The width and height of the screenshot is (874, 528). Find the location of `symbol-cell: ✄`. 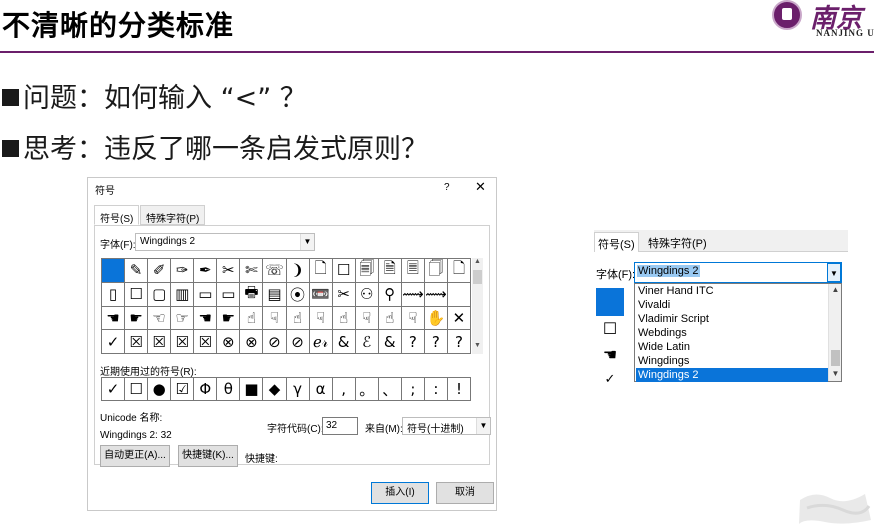

symbol-cell: ✄ is located at coordinates (252, 271).